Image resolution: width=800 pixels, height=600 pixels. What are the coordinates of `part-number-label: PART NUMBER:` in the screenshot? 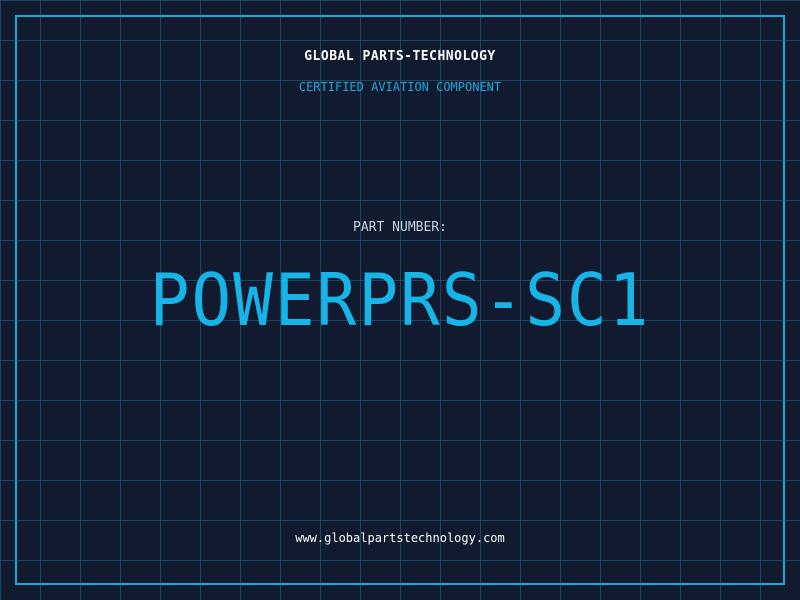 It's located at (400, 227).